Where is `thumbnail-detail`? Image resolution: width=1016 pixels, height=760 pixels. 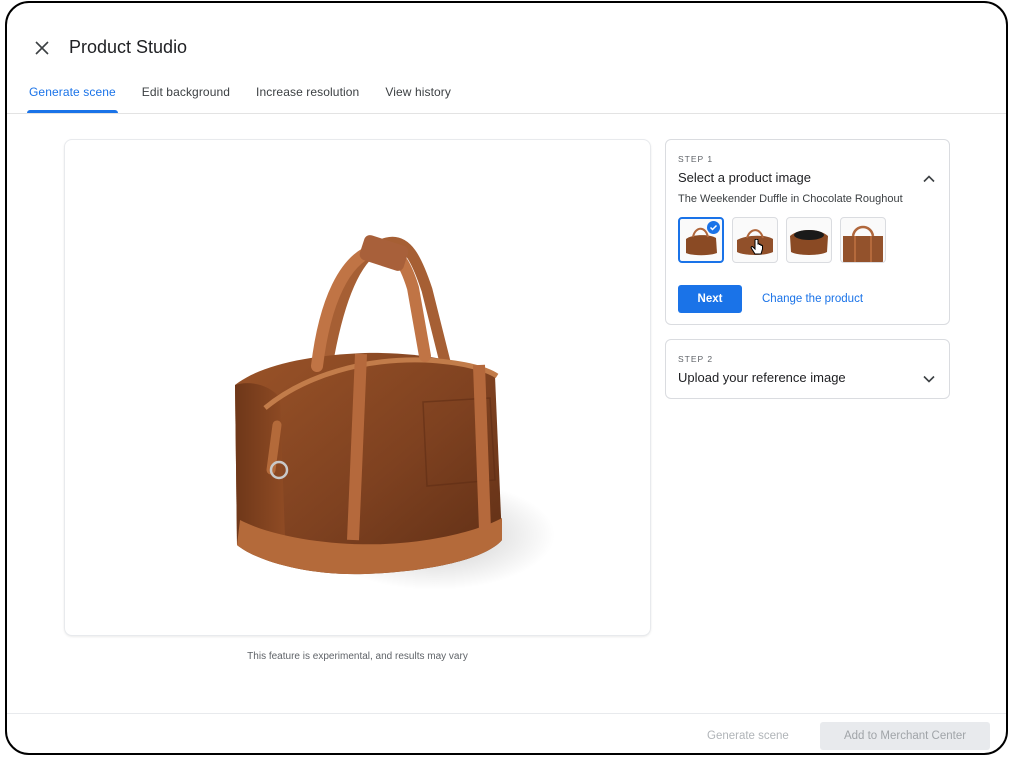
thumbnail-detail is located at coordinates (863, 240).